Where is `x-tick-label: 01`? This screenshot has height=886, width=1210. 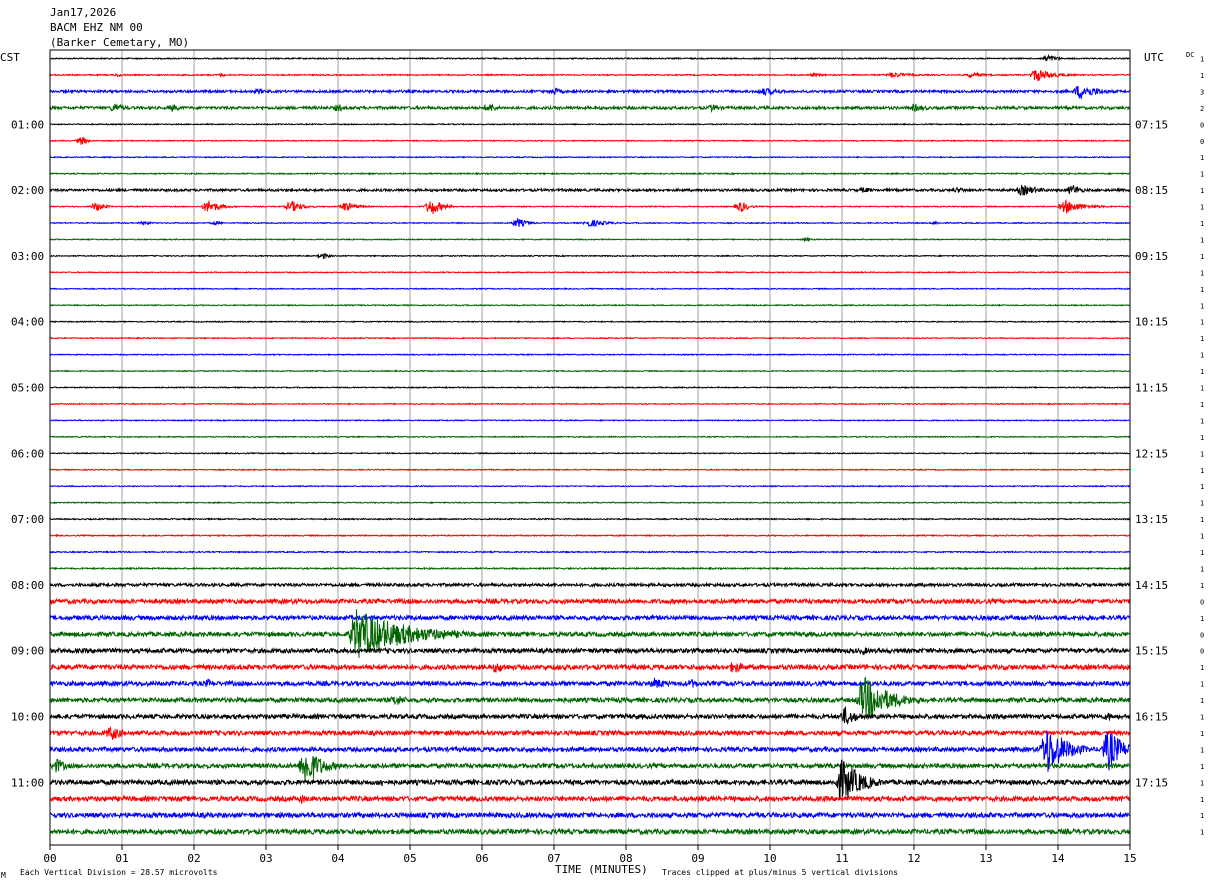 x-tick-label: 01 is located at coordinates (121, 858).